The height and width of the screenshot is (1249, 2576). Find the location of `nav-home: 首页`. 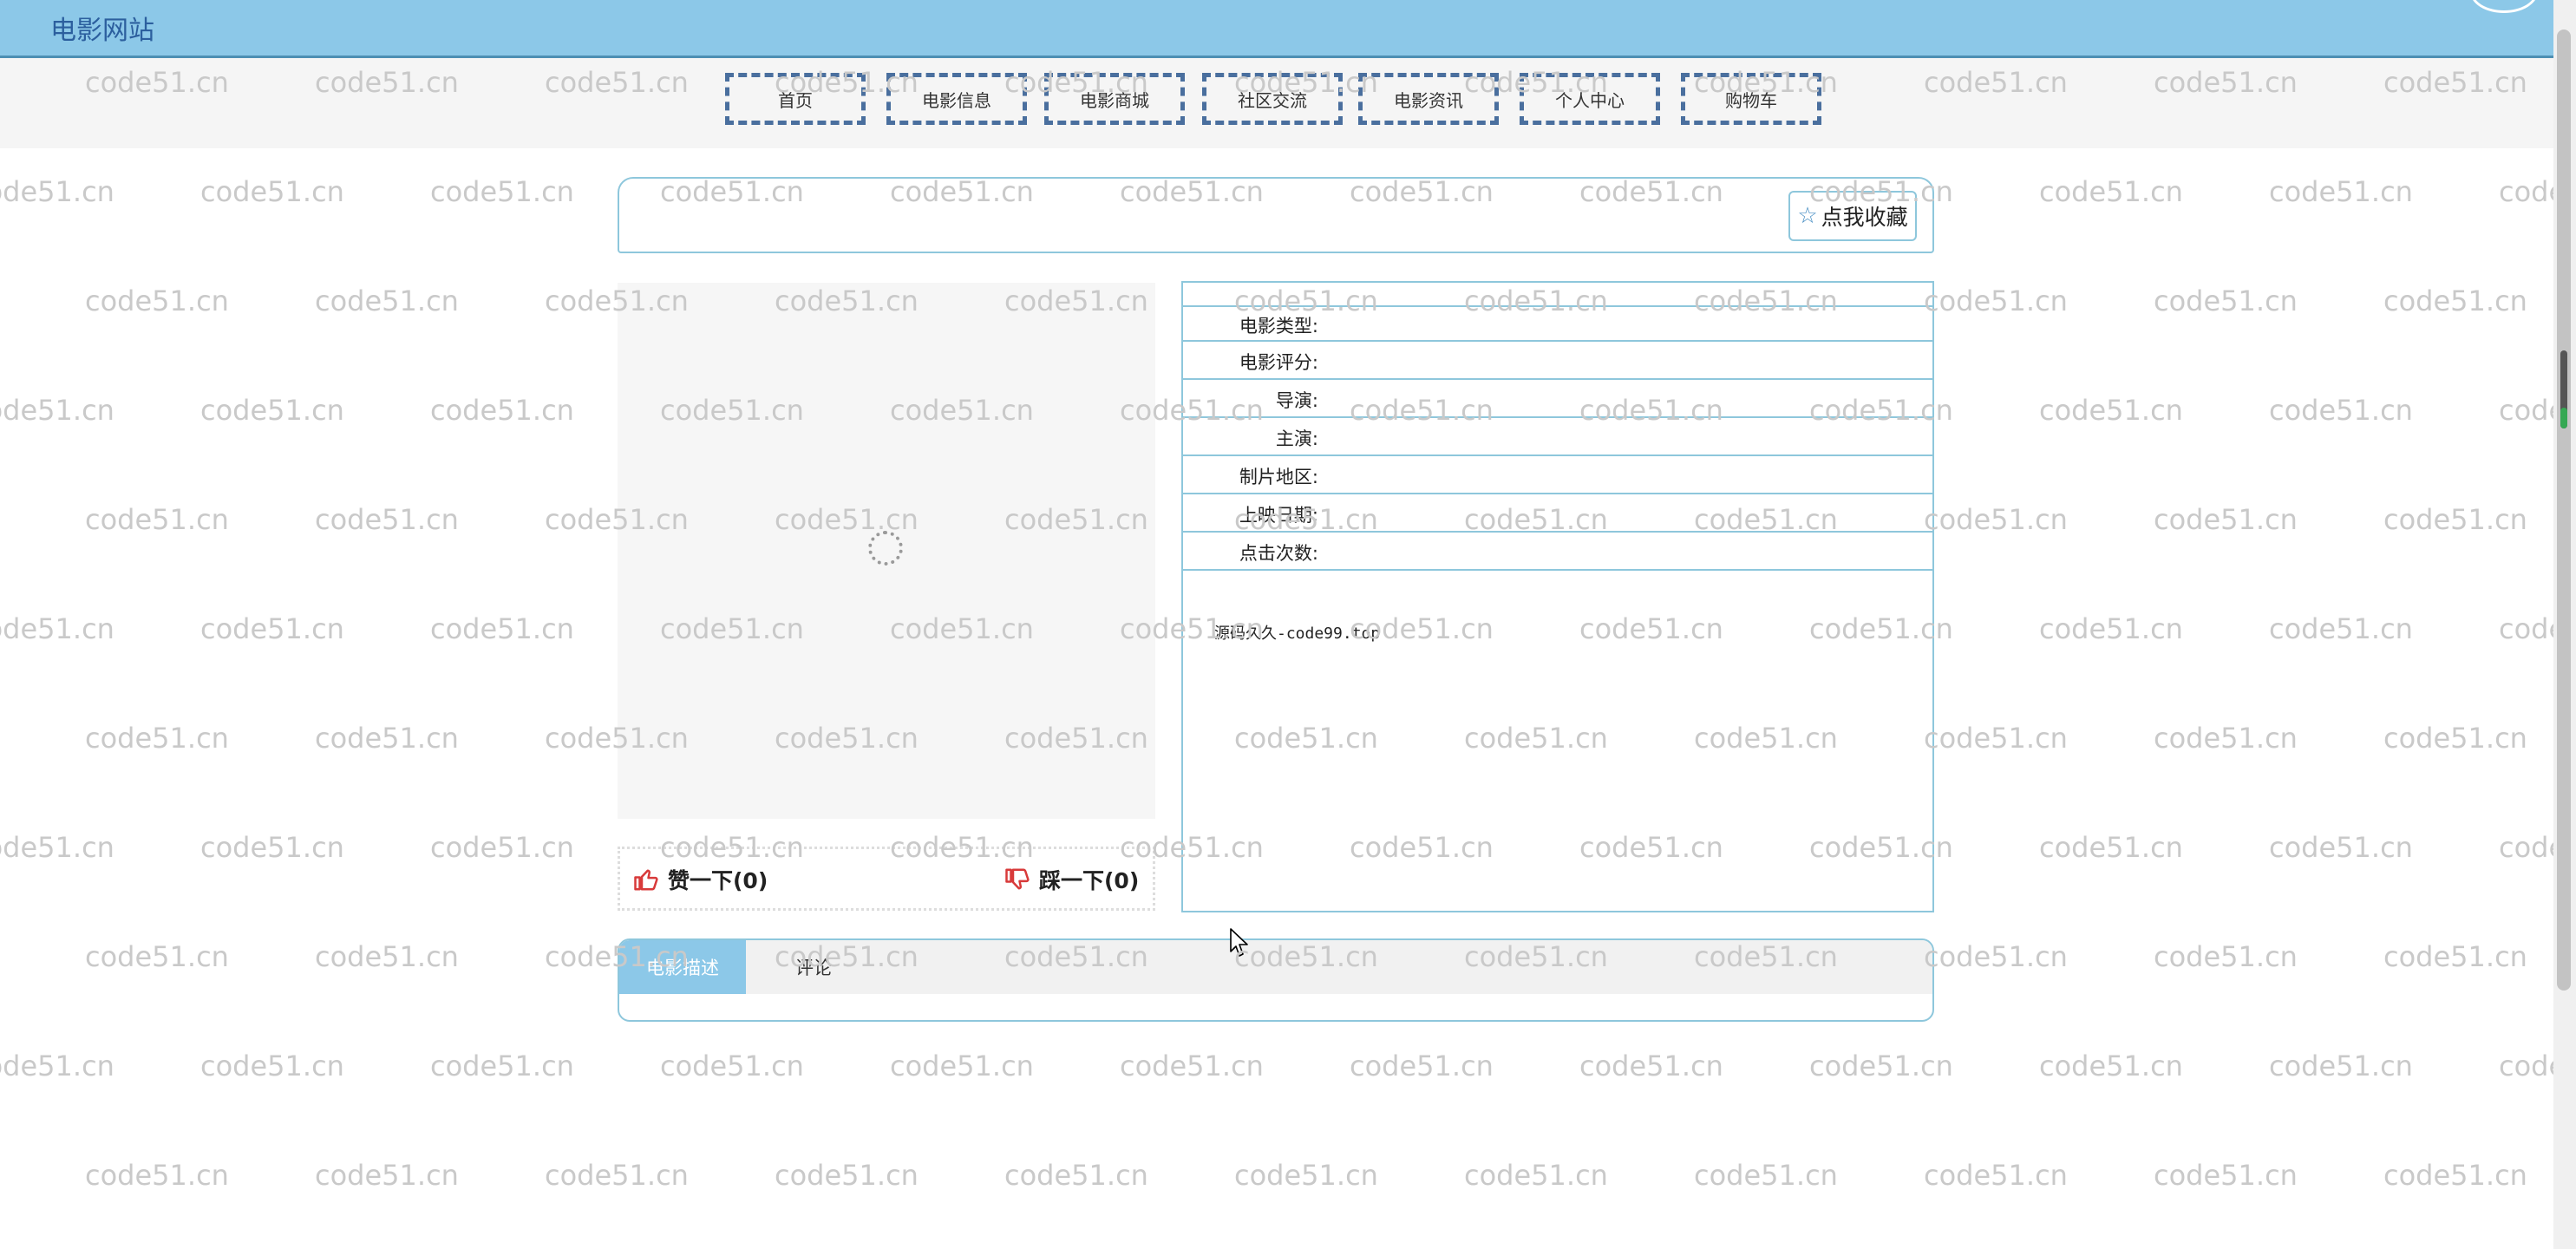

nav-home: 首页 is located at coordinates (795, 99).